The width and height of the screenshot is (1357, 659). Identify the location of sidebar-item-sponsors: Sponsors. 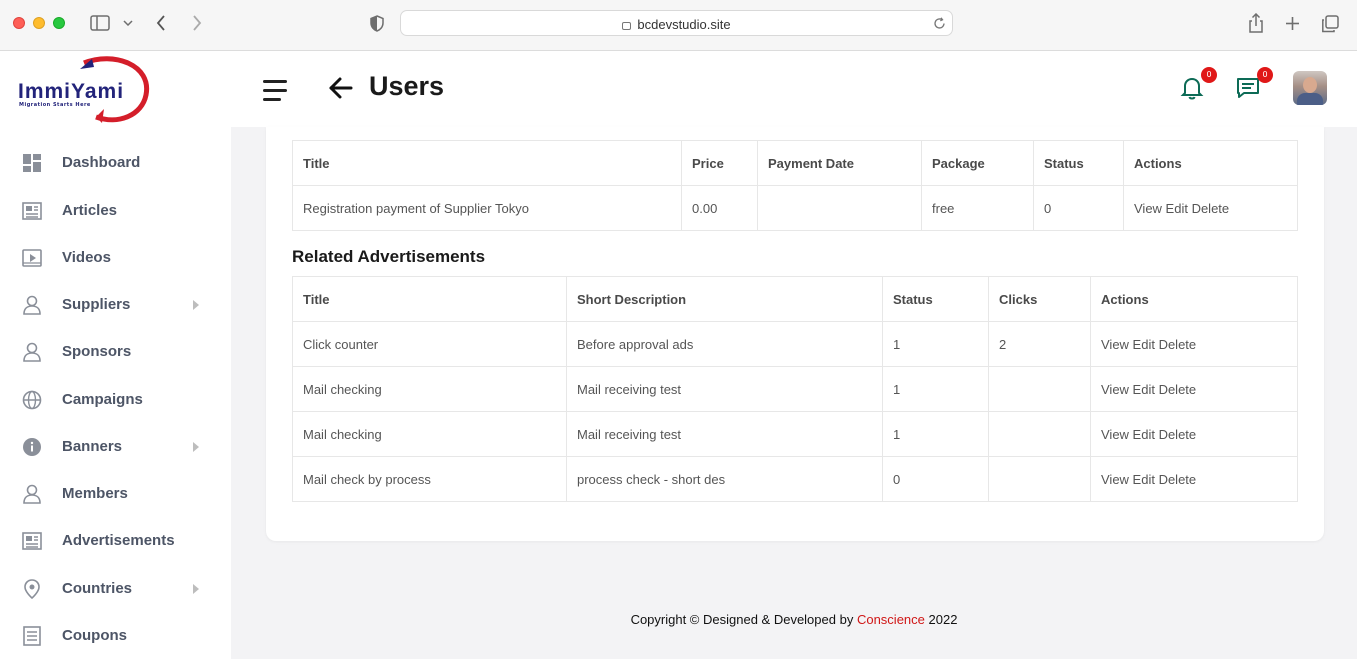
(115, 352).